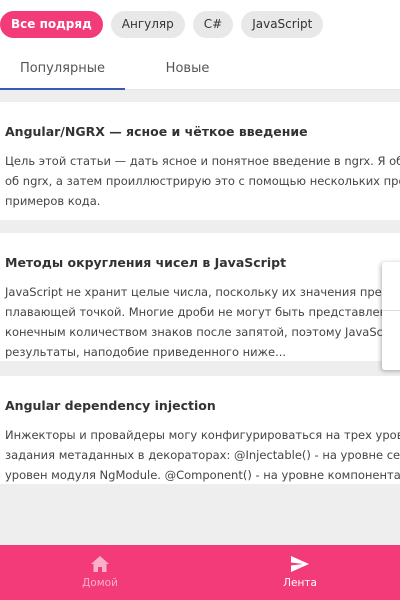 The height and width of the screenshot is (600, 400). Describe the element at coordinates (100, 583) in the screenshot. I see `nav-home-label: Домой` at that location.